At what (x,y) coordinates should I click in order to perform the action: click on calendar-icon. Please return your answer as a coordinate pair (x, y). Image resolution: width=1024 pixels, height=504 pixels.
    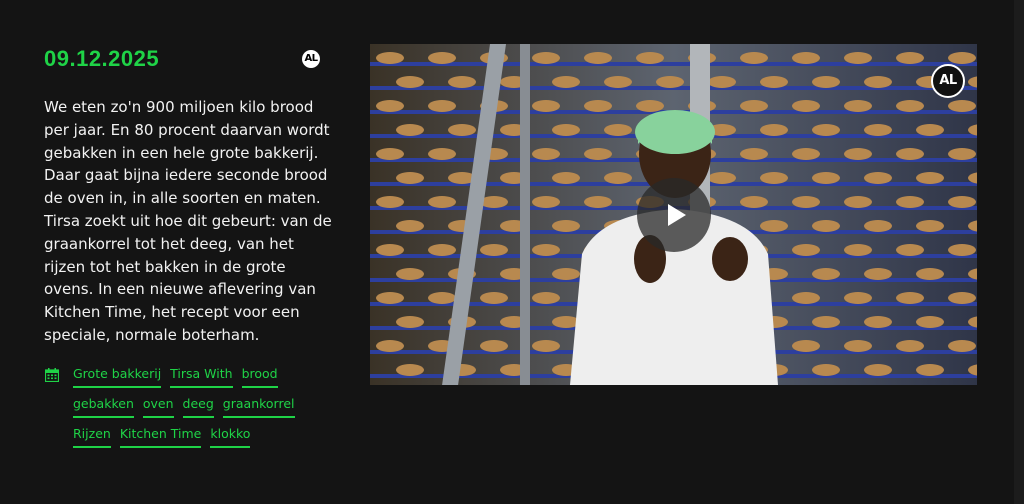
    Looking at the image, I should click on (52, 375).